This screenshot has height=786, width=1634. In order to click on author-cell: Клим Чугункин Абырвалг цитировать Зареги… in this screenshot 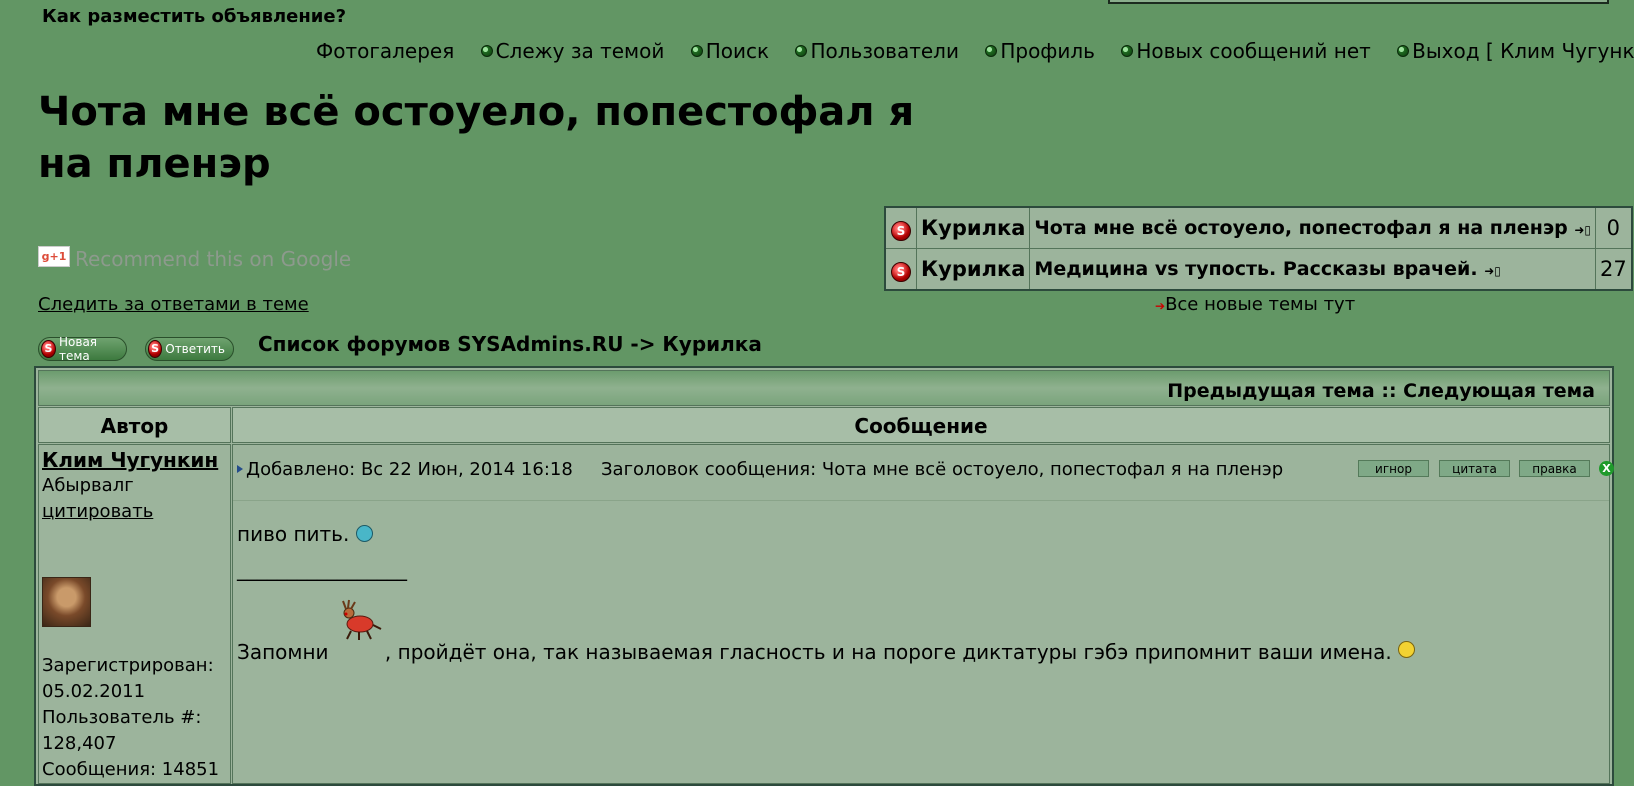, I will do `click(134, 614)`.